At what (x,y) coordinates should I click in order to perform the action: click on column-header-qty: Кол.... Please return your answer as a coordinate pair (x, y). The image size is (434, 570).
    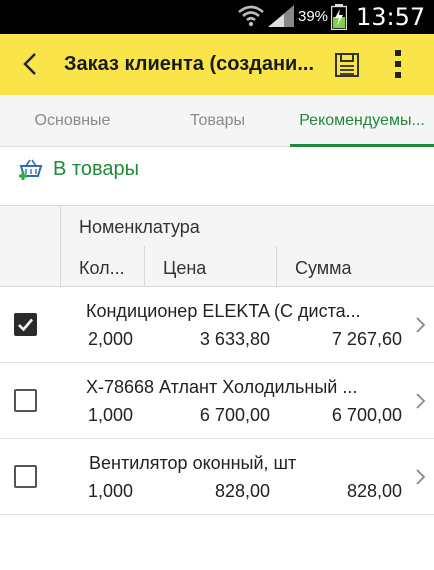
    Looking at the image, I should click on (102, 268).